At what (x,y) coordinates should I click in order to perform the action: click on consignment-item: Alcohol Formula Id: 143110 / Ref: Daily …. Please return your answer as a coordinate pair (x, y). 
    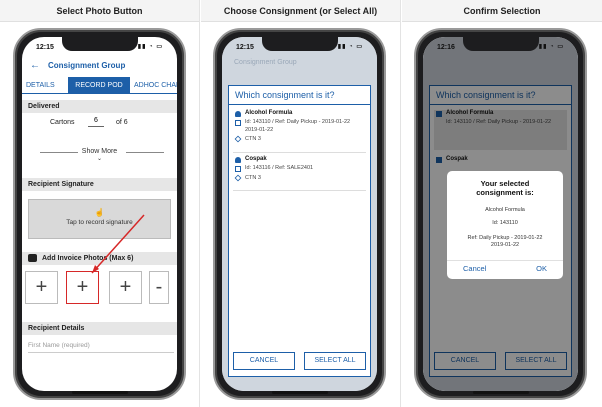
    Looking at the image, I should click on (299, 130).